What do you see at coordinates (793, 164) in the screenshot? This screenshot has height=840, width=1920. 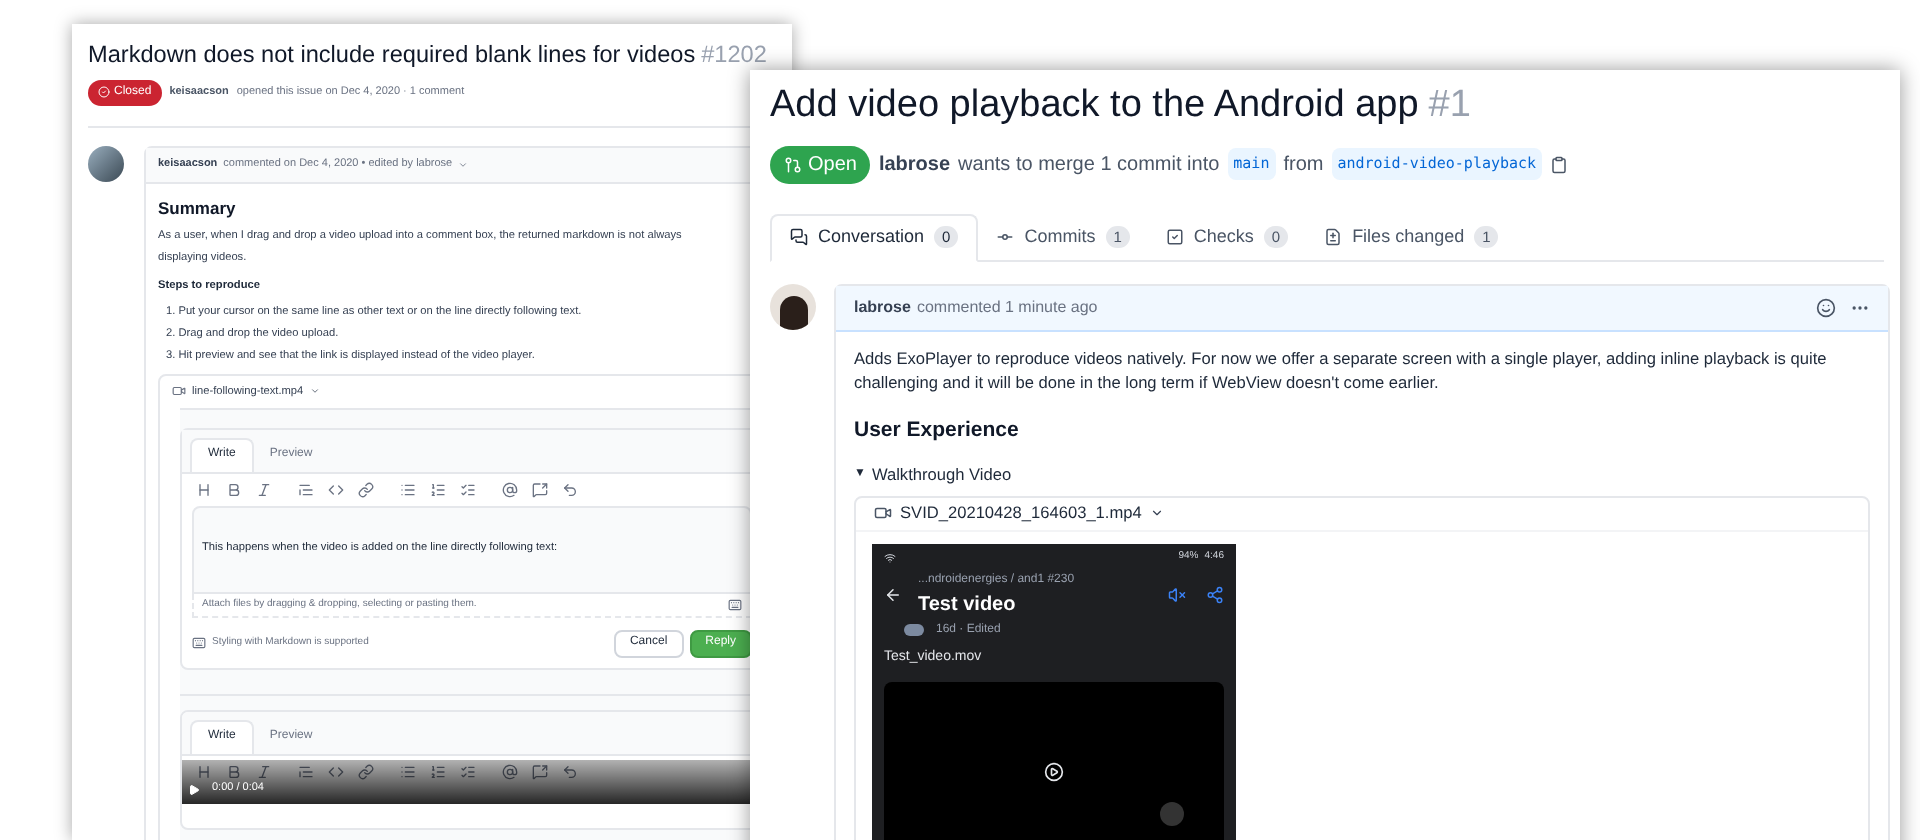 I see `pull-request-icon` at bounding box center [793, 164].